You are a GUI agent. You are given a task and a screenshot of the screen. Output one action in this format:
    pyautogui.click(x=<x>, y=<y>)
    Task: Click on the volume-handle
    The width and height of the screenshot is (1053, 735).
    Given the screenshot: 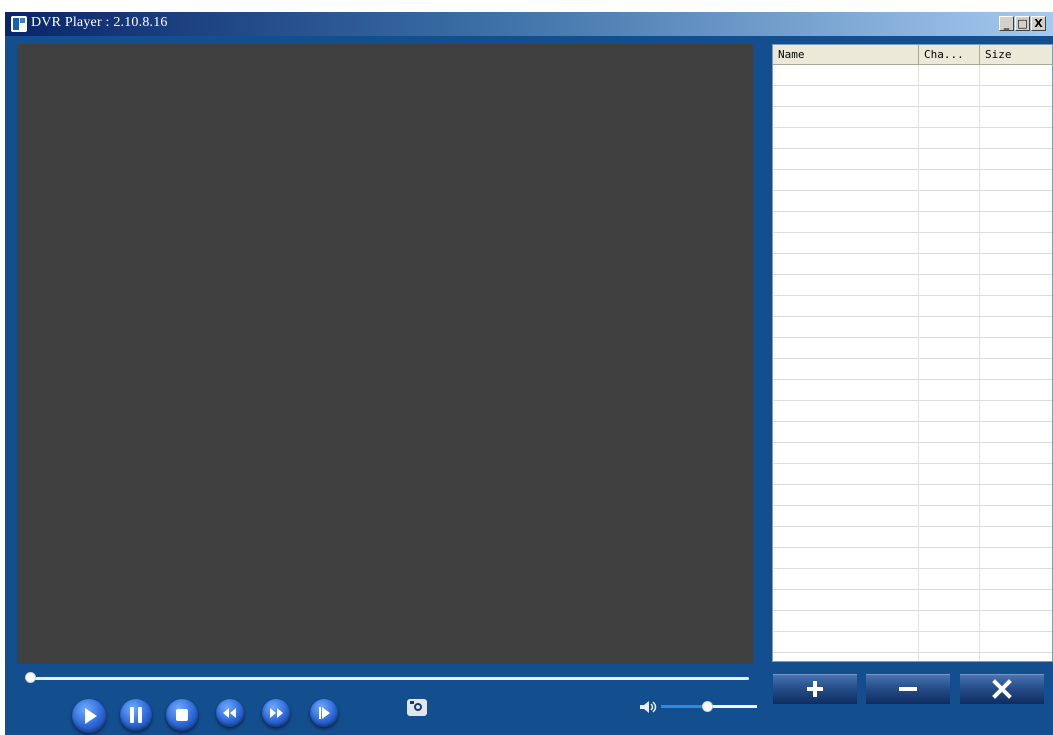 What is the action you would take?
    pyautogui.click(x=707, y=706)
    